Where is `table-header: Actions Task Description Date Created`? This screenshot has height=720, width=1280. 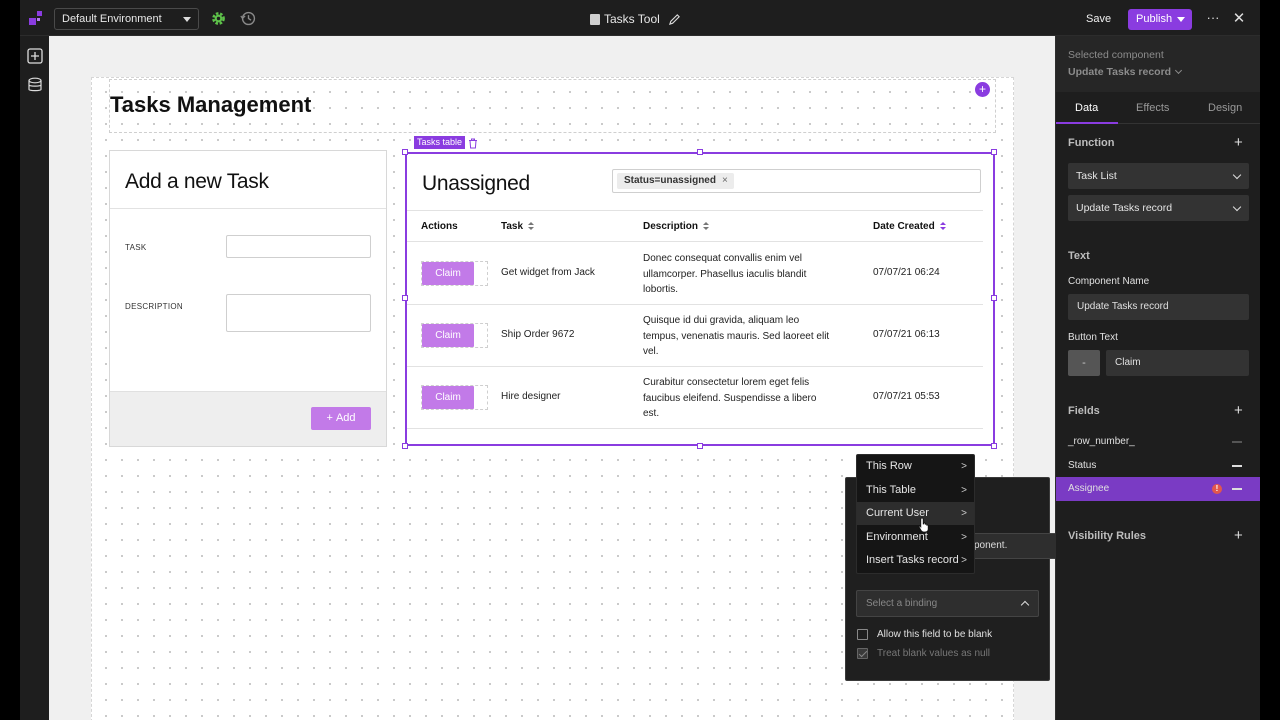 table-header: Actions Task Description Date Created is located at coordinates (695, 226).